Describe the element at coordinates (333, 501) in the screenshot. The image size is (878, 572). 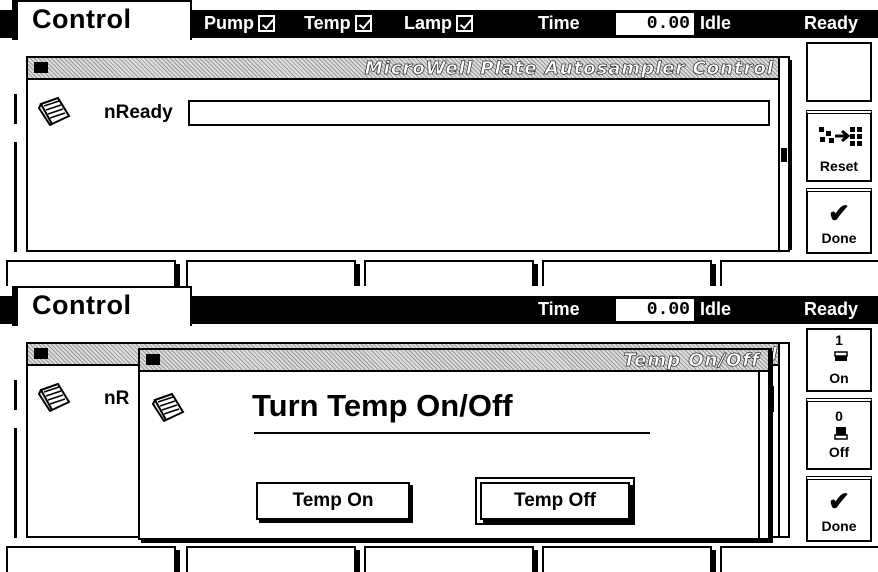
I see `temp-on-button: Temp On` at that location.